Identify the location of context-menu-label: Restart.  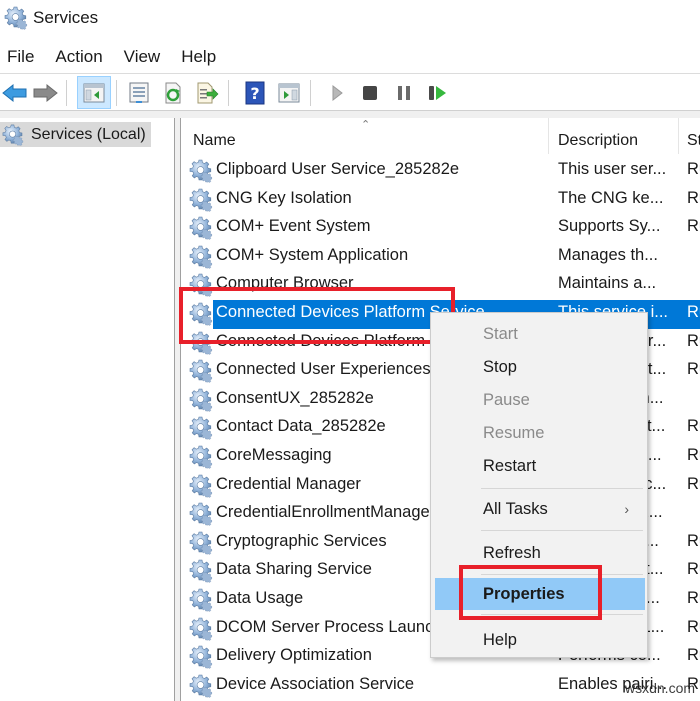
(510, 465).